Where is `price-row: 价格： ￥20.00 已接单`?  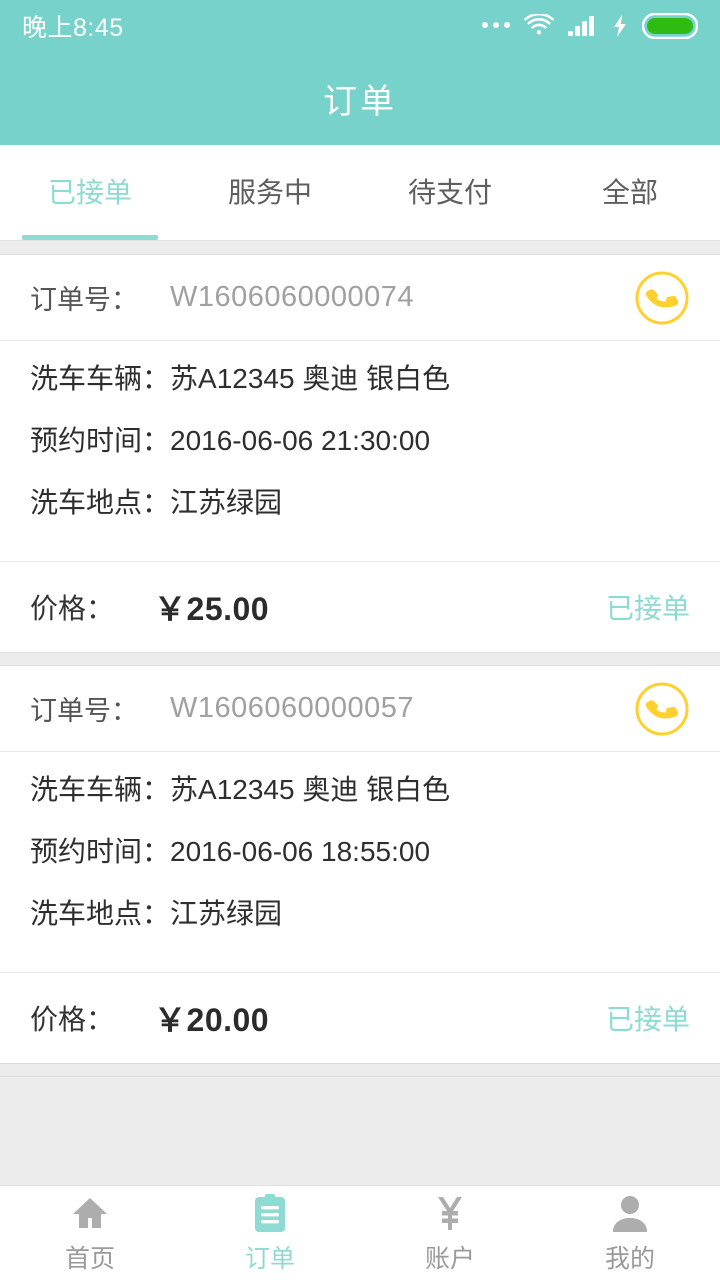 price-row: 价格： ￥20.00 已接单 is located at coordinates (360, 1018).